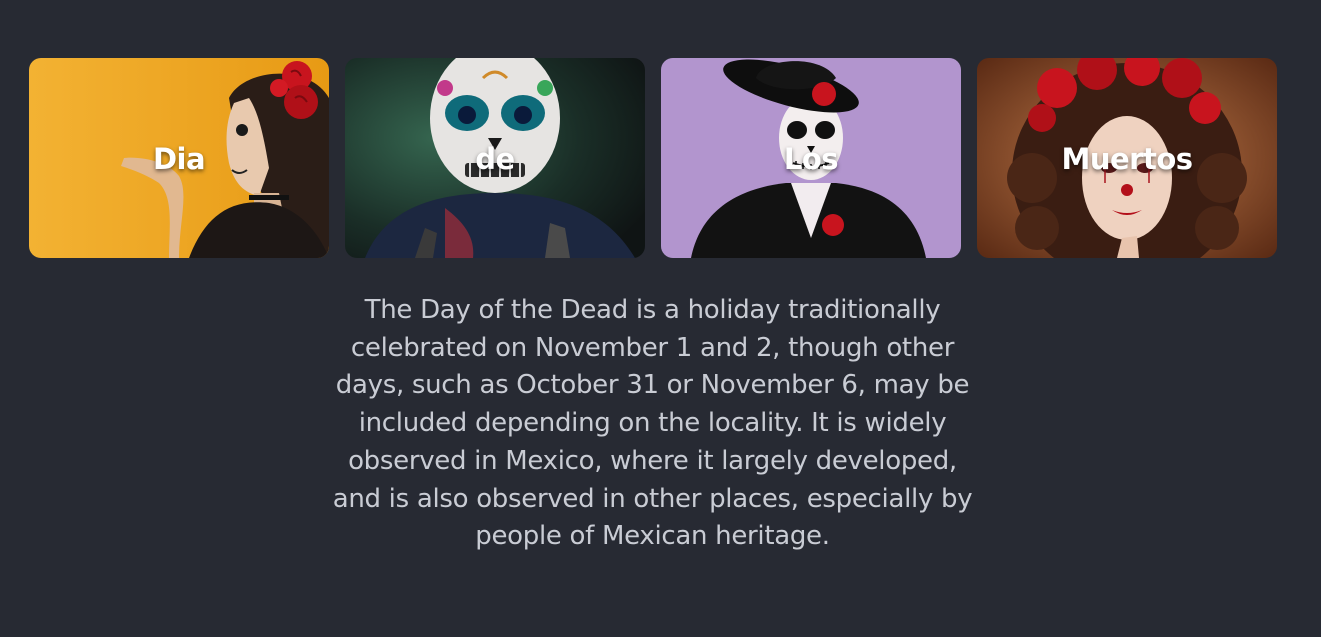 This screenshot has width=1321, height=637. I want to click on card-dia: Dia, so click(179, 158).